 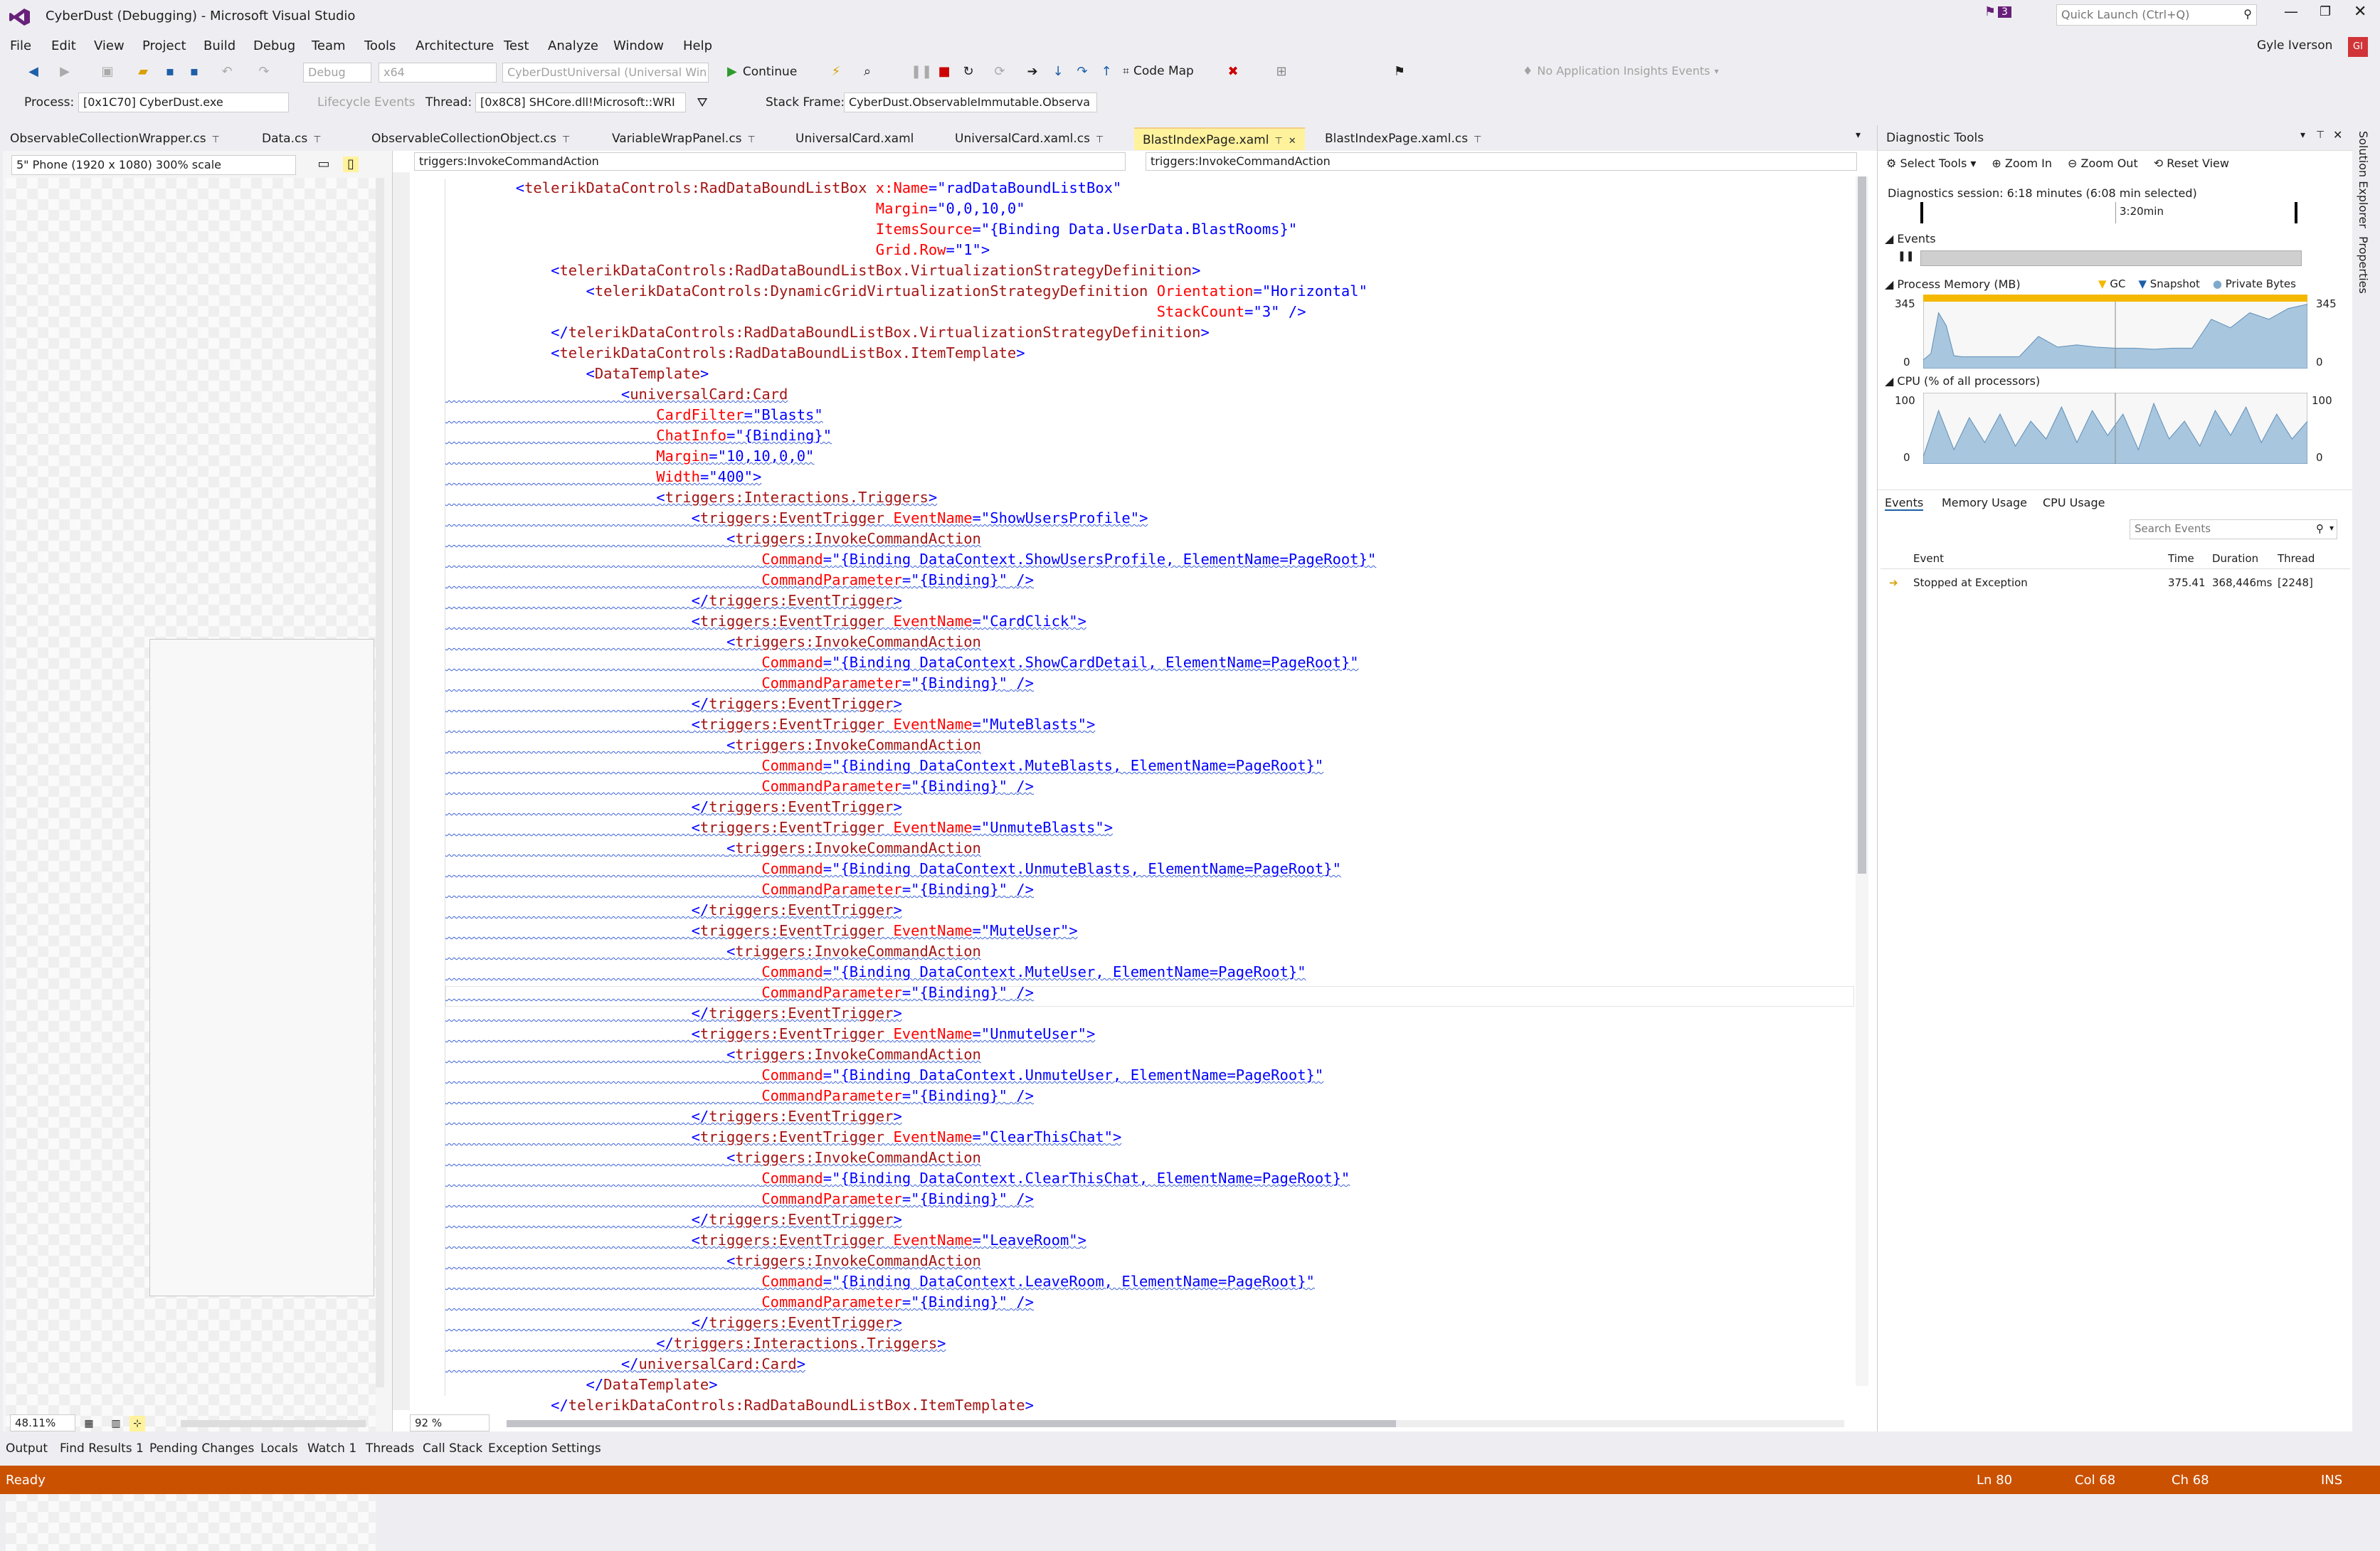 What do you see at coordinates (2302, 135) in the screenshot?
I see `dropdown-icon: ▾` at bounding box center [2302, 135].